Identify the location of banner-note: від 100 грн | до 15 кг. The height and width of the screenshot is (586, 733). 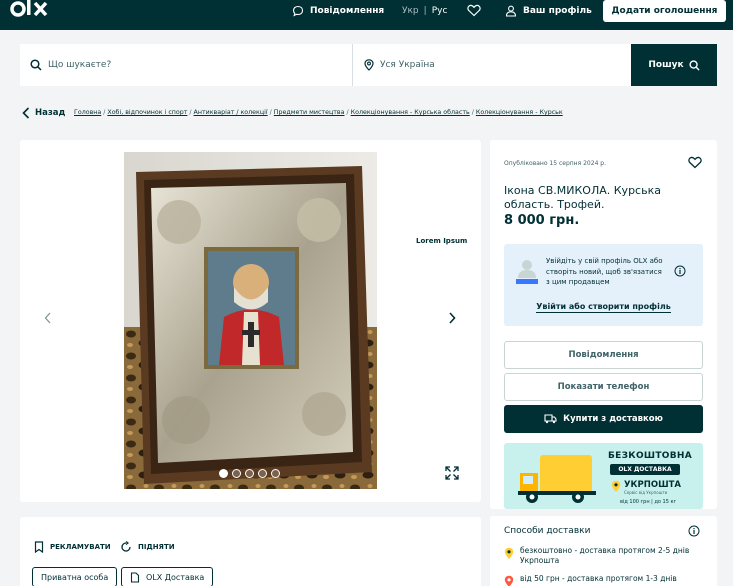
(648, 502).